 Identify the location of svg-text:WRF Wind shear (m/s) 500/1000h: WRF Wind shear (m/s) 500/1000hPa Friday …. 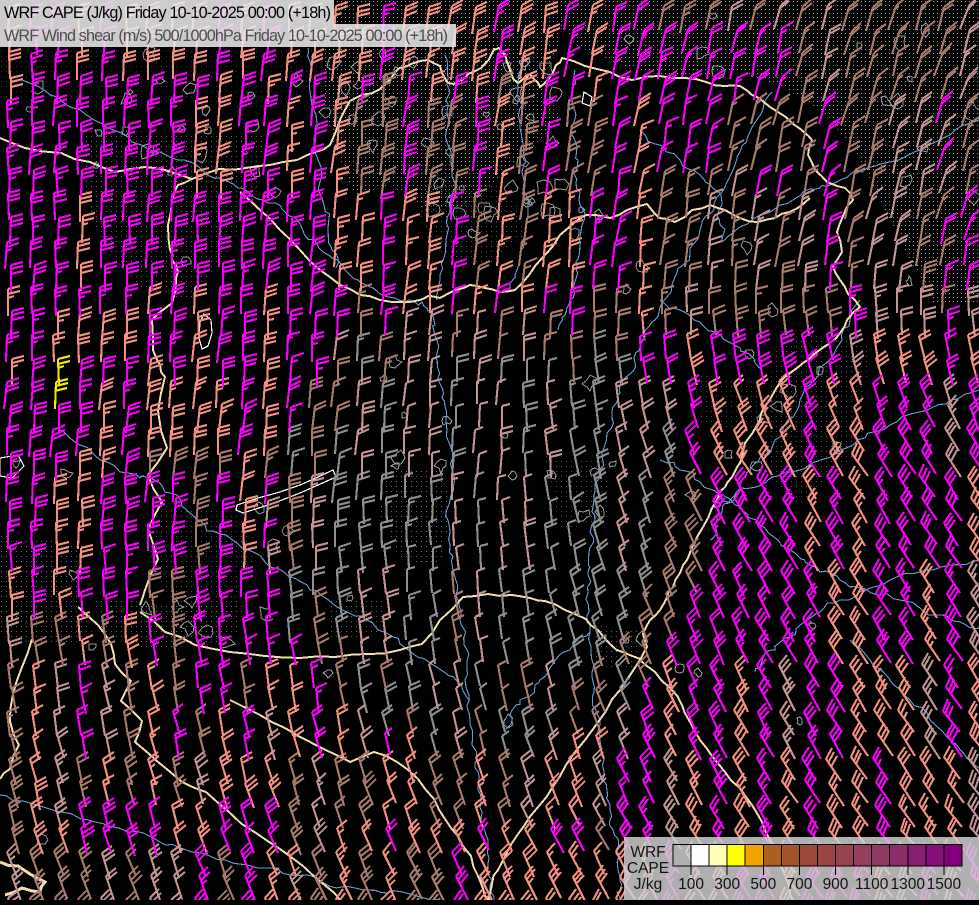
(226, 36).